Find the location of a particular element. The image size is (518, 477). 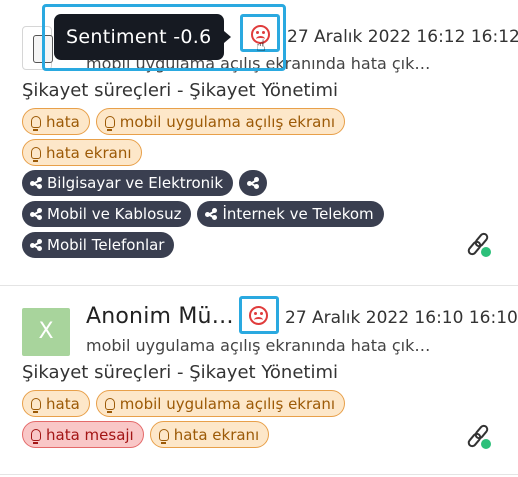

frown-icon is located at coordinates (258, 315).